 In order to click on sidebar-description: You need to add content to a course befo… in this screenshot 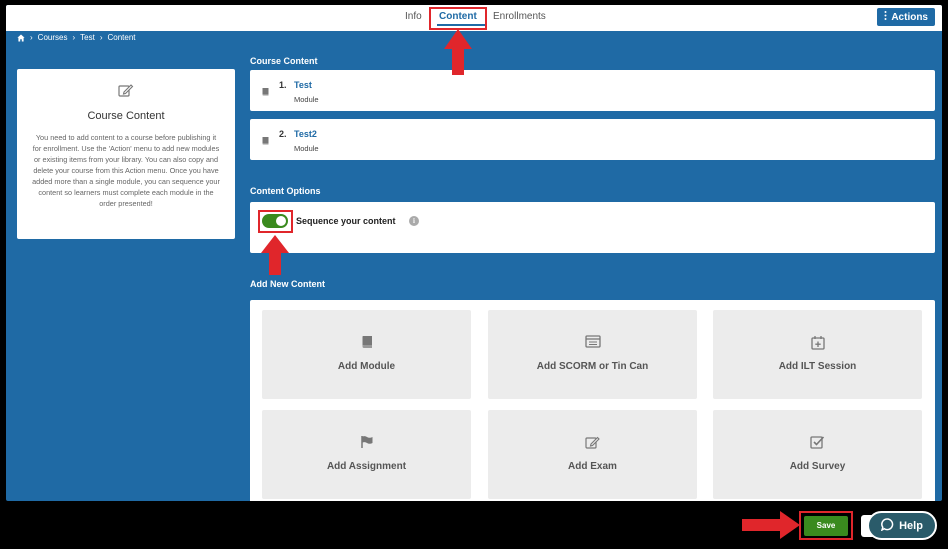, I will do `click(126, 170)`.